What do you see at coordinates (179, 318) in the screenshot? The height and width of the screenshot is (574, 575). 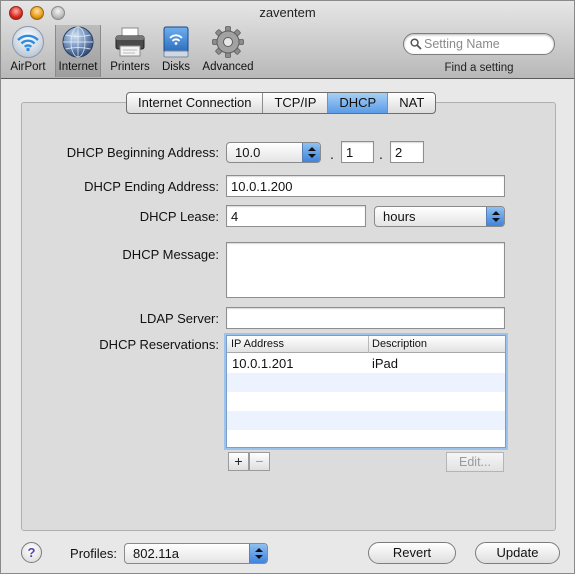 I see `ldap-server-label: LDAP Server:` at bounding box center [179, 318].